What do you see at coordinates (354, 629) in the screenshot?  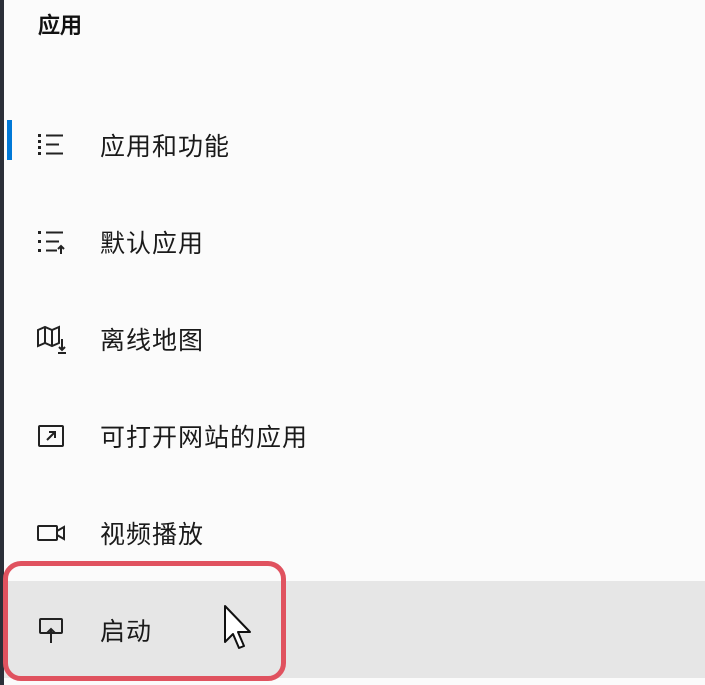 I see `nav-item-startup: 启动` at bounding box center [354, 629].